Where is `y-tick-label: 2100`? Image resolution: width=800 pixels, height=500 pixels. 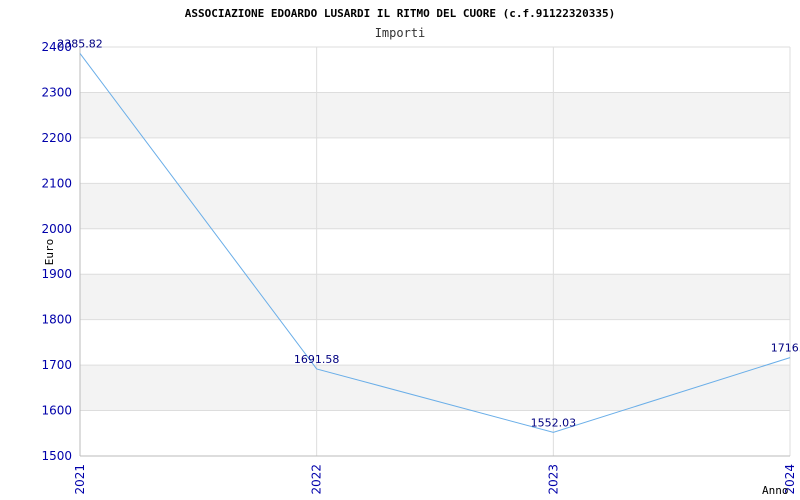
y-tick-label: 2100 is located at coordinates (56, 183).